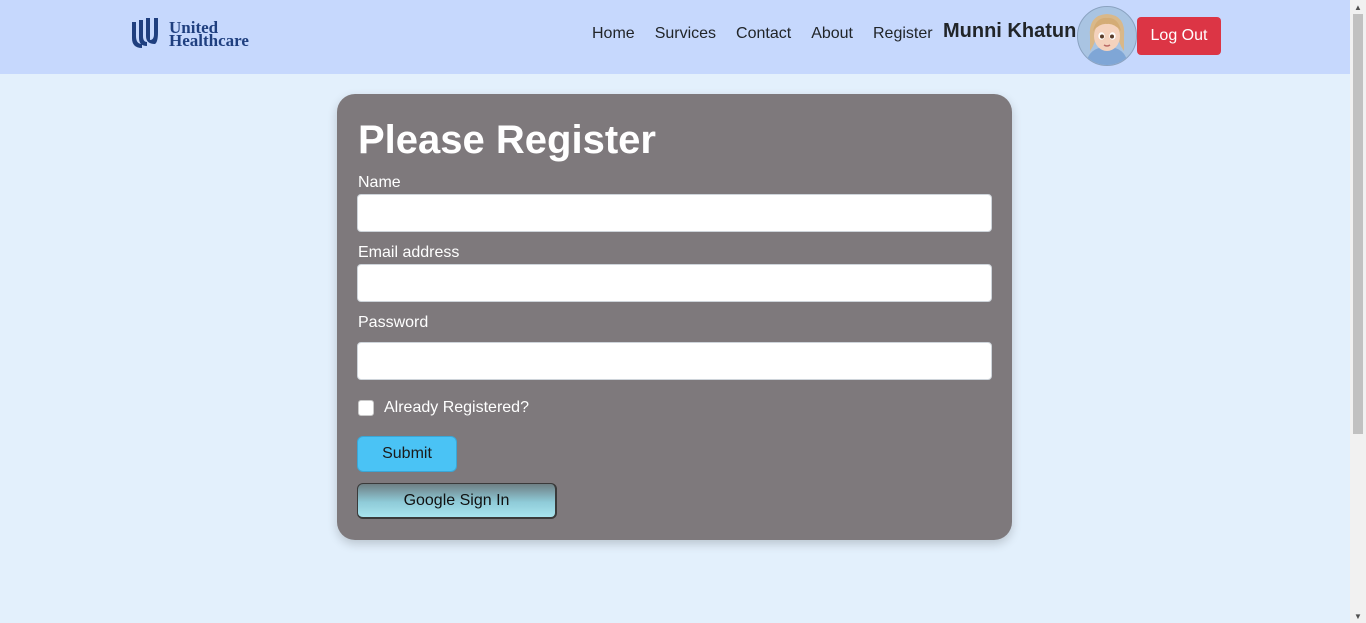 The width and height of the screenshot is (1366, 623). Describe the element at coordinates (1179, 36) in the screenshot. I see `logout-button: Log Out` at that location.